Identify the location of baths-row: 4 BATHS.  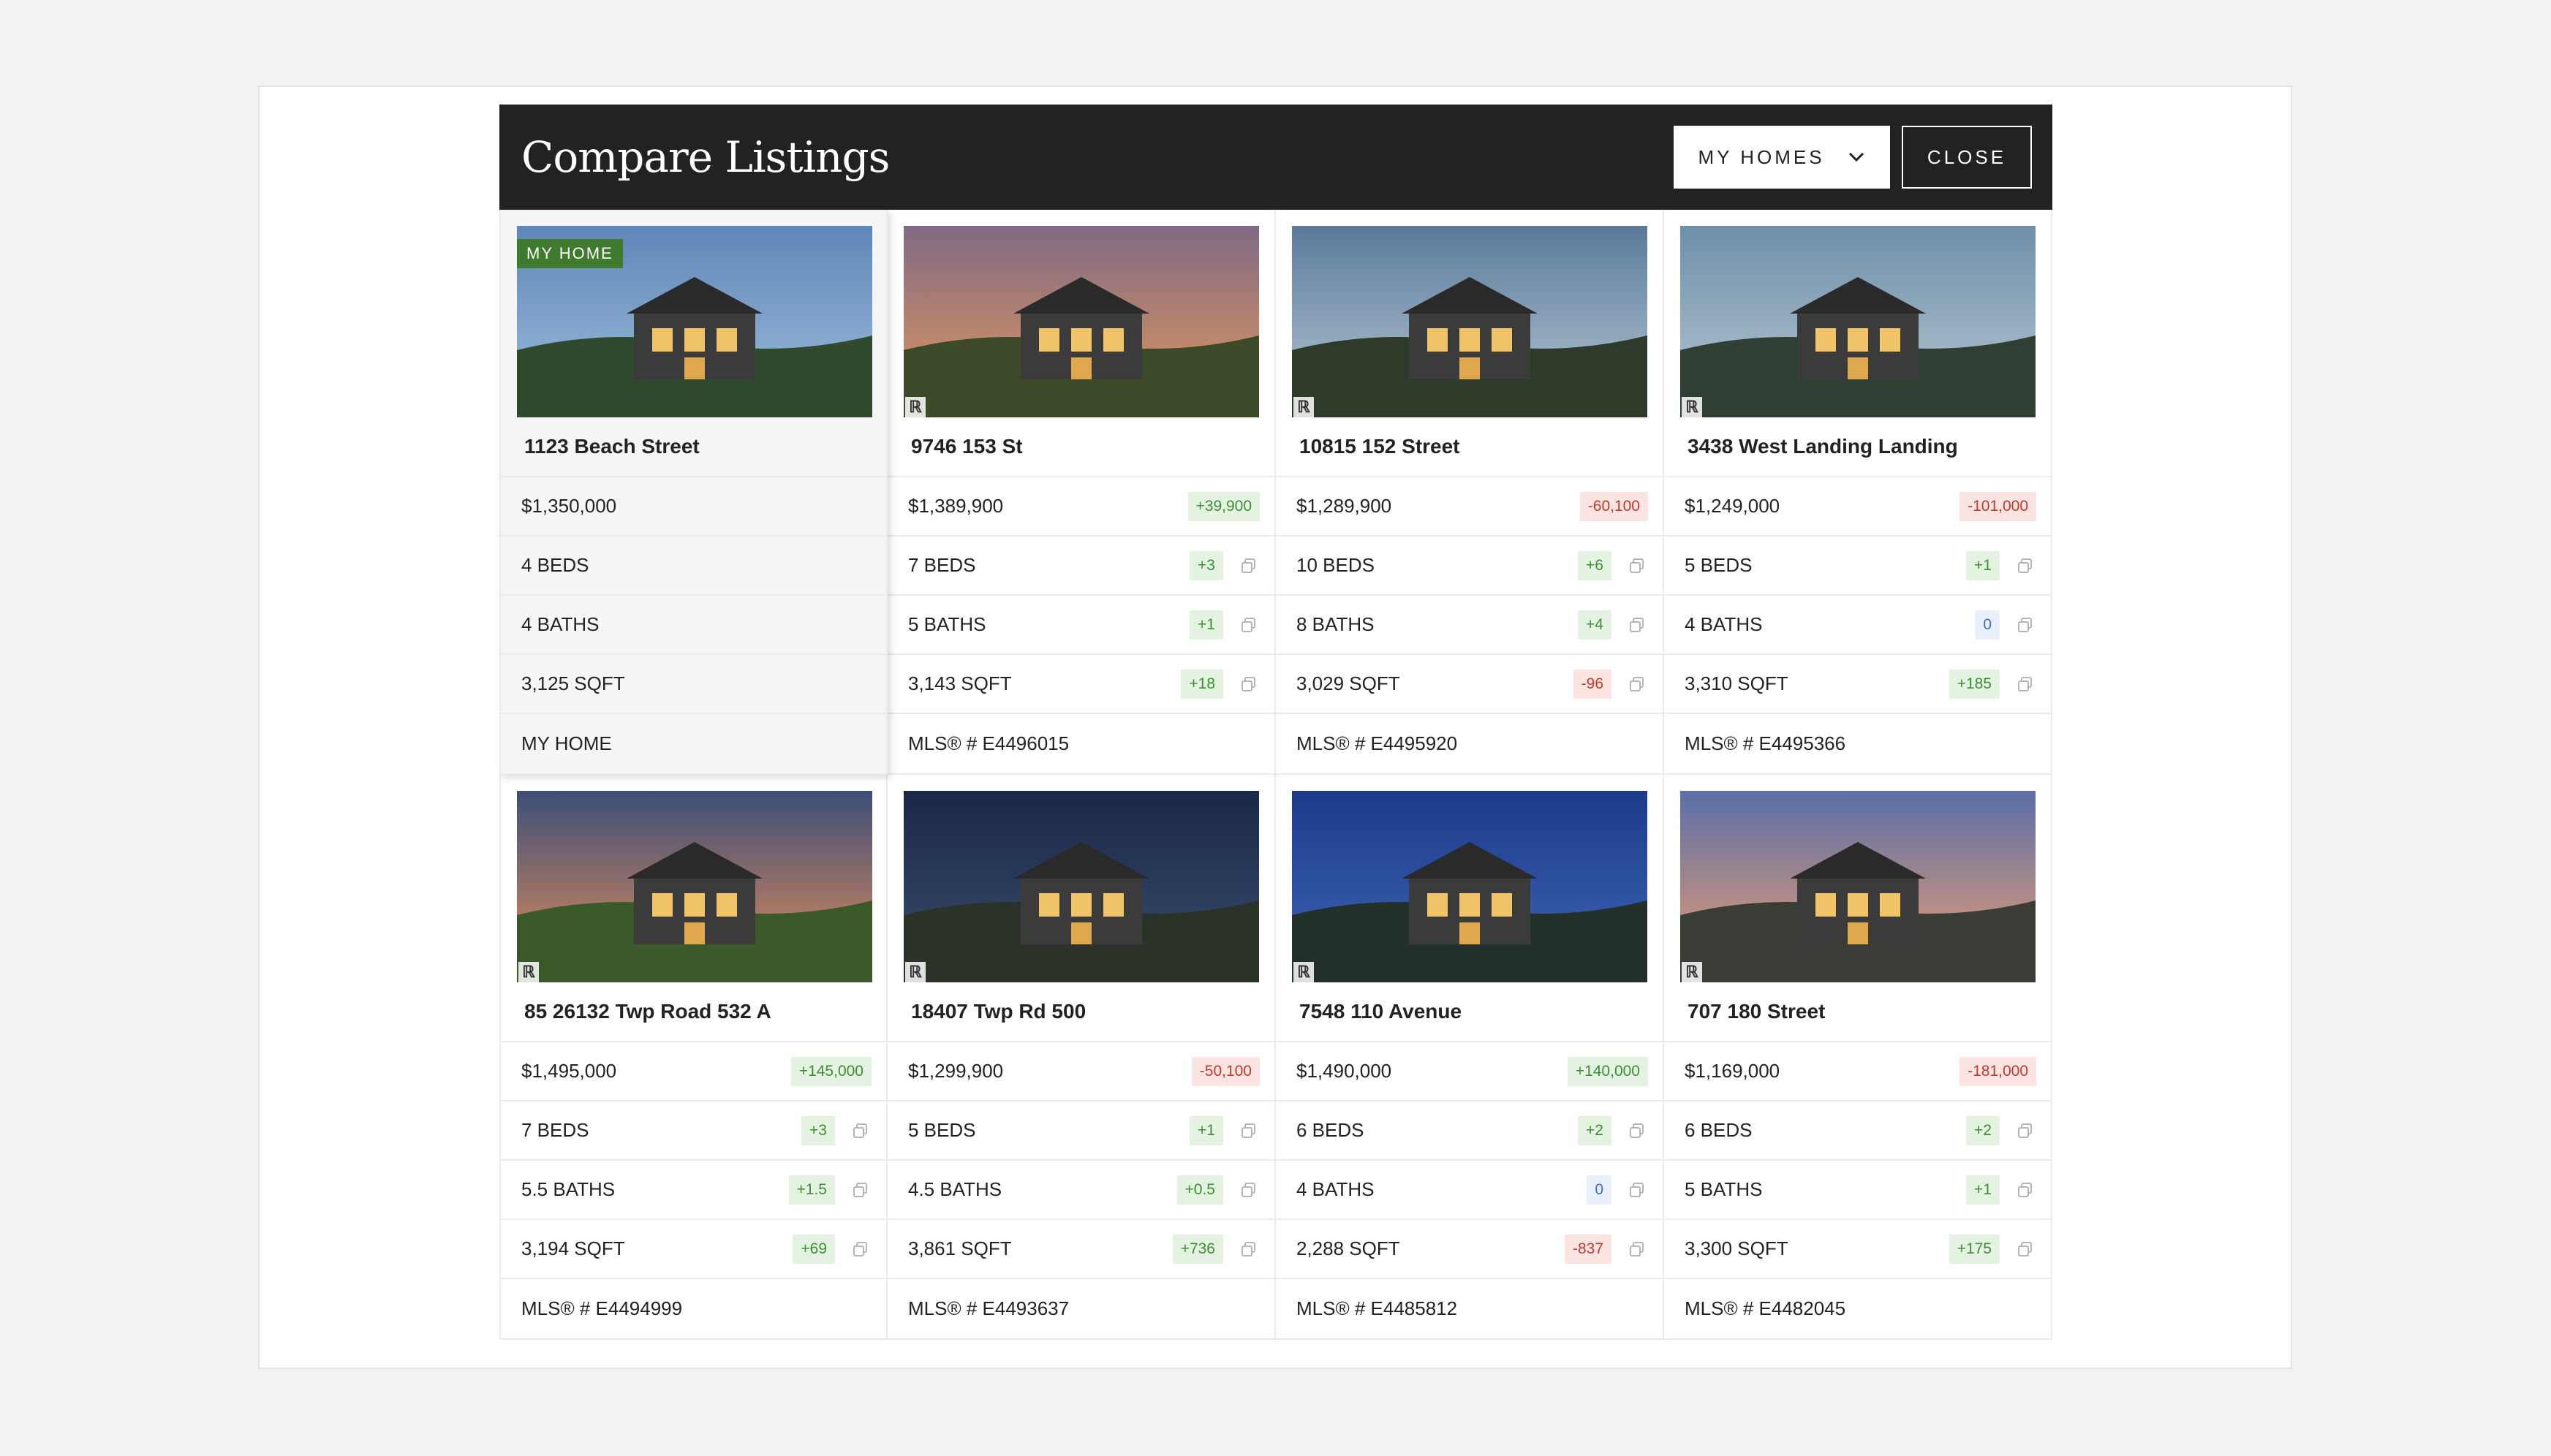
(694, 625).